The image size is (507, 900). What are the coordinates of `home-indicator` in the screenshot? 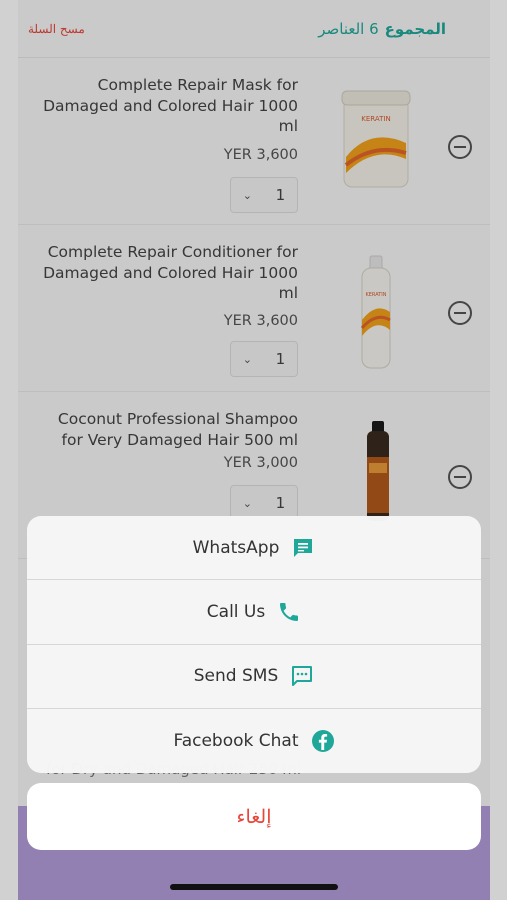 It's located at (254, 887).